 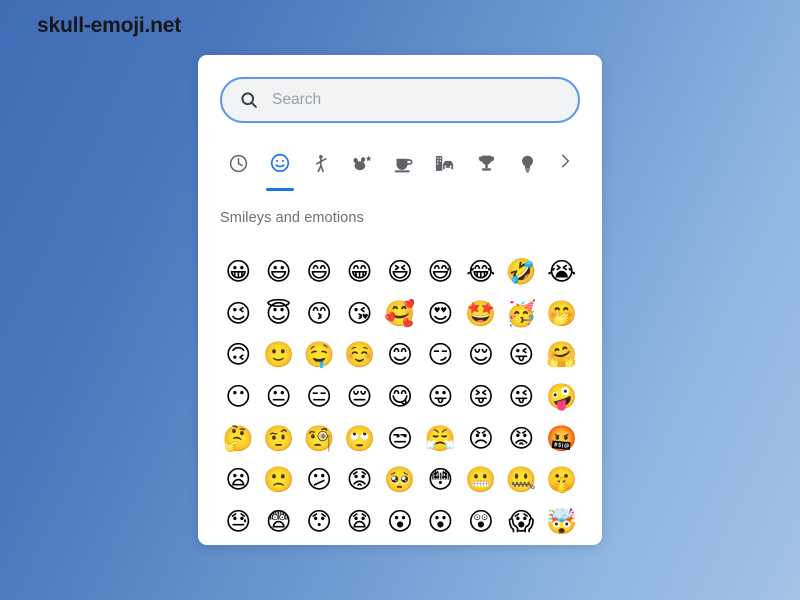 I want to click on tab-travel, so click(x=444, y=163).